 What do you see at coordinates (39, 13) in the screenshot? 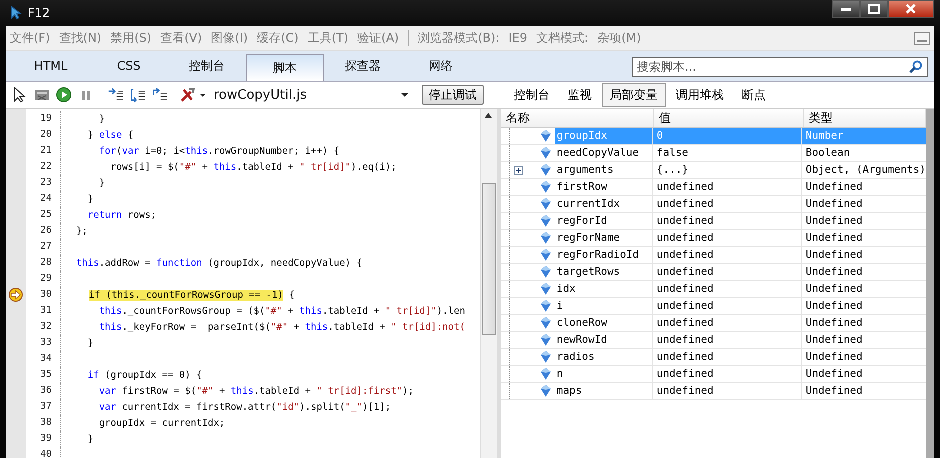
I see `window-title: F12` at bounding box center [39, 13].